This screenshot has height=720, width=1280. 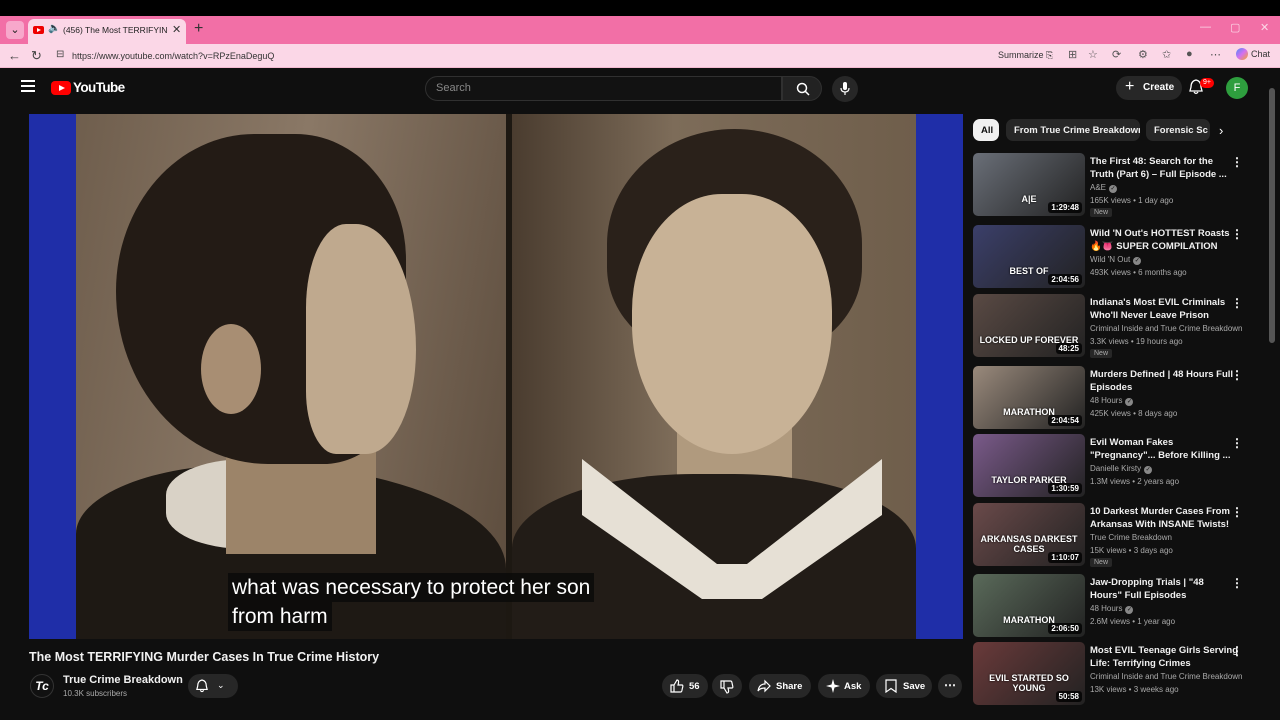 I want to click on window-close-icon: ✕, so click(x=1264, y=27).